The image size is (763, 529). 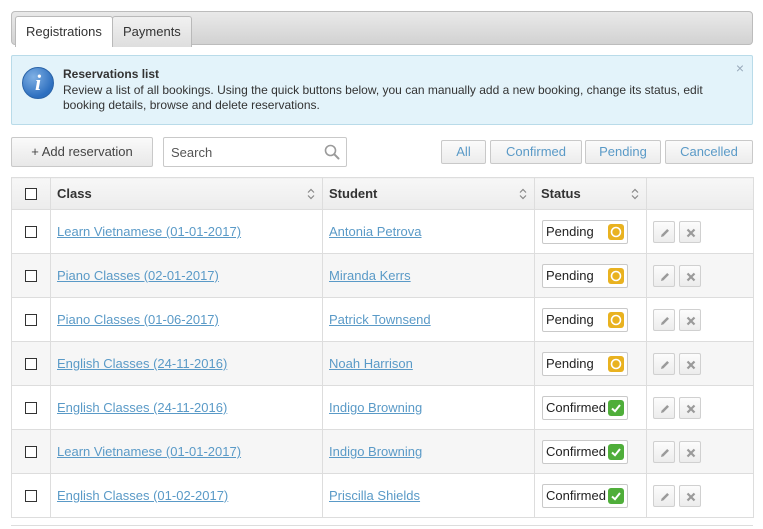 I want to click on filter-confirmed-button: Confirmed, so click(x=536, y=152).